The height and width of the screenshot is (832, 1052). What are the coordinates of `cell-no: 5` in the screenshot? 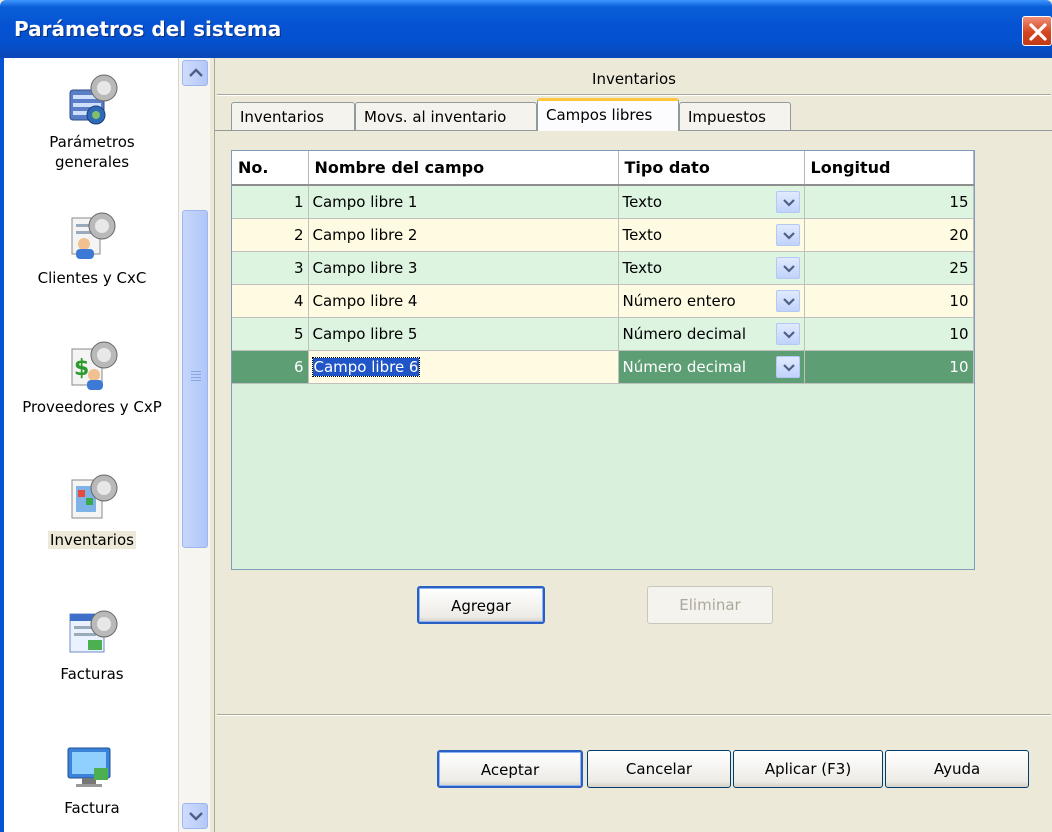 It's located at (270, 334).